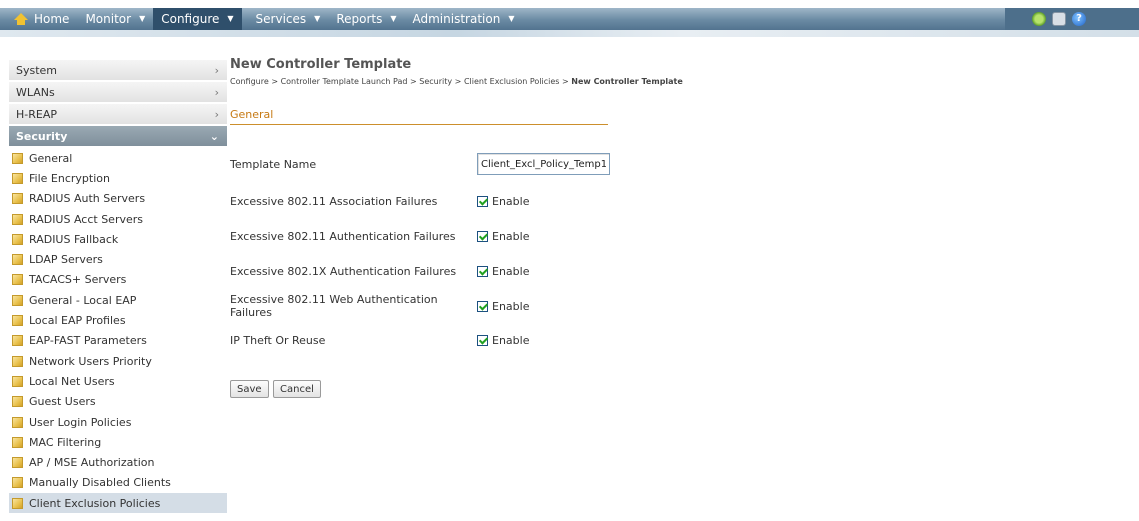  Describe the element at coordinates (249, 81) in the screenshot. I see `breadcrumb-item: Configure` at that location.